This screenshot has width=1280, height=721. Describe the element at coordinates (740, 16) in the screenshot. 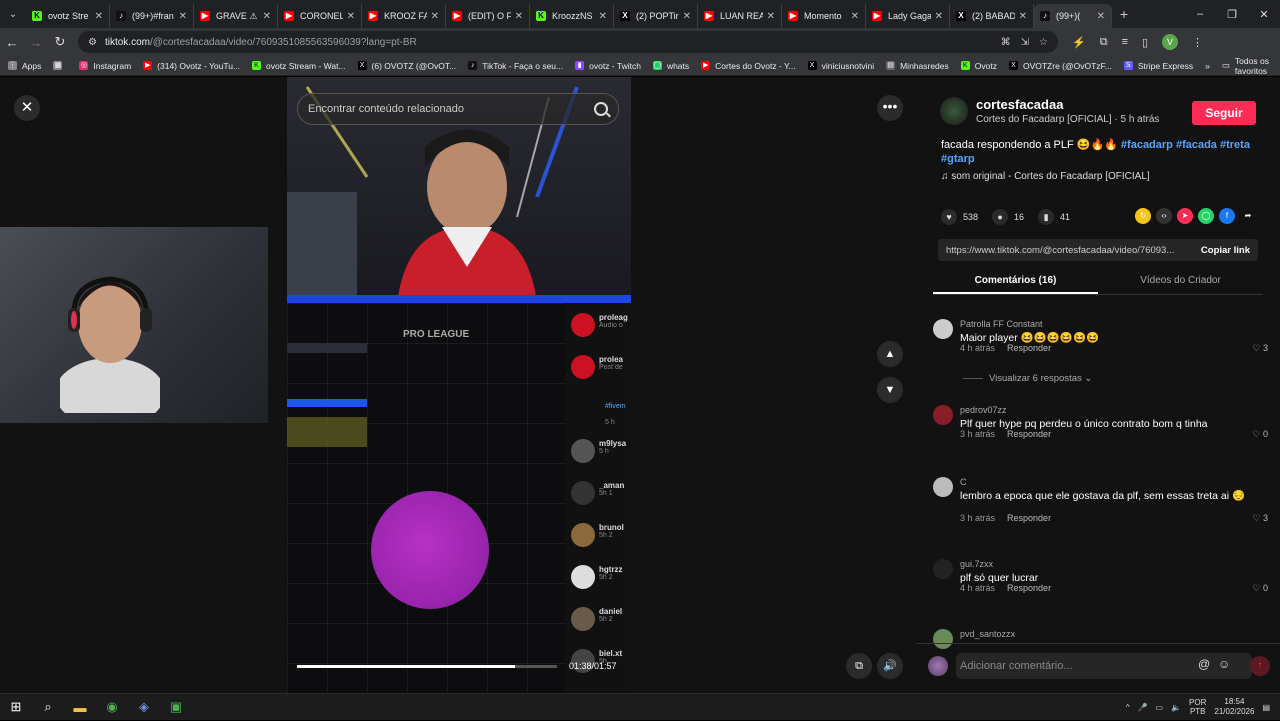

I see `browser-tab: ▶ LUAN REA ✕` at that location.